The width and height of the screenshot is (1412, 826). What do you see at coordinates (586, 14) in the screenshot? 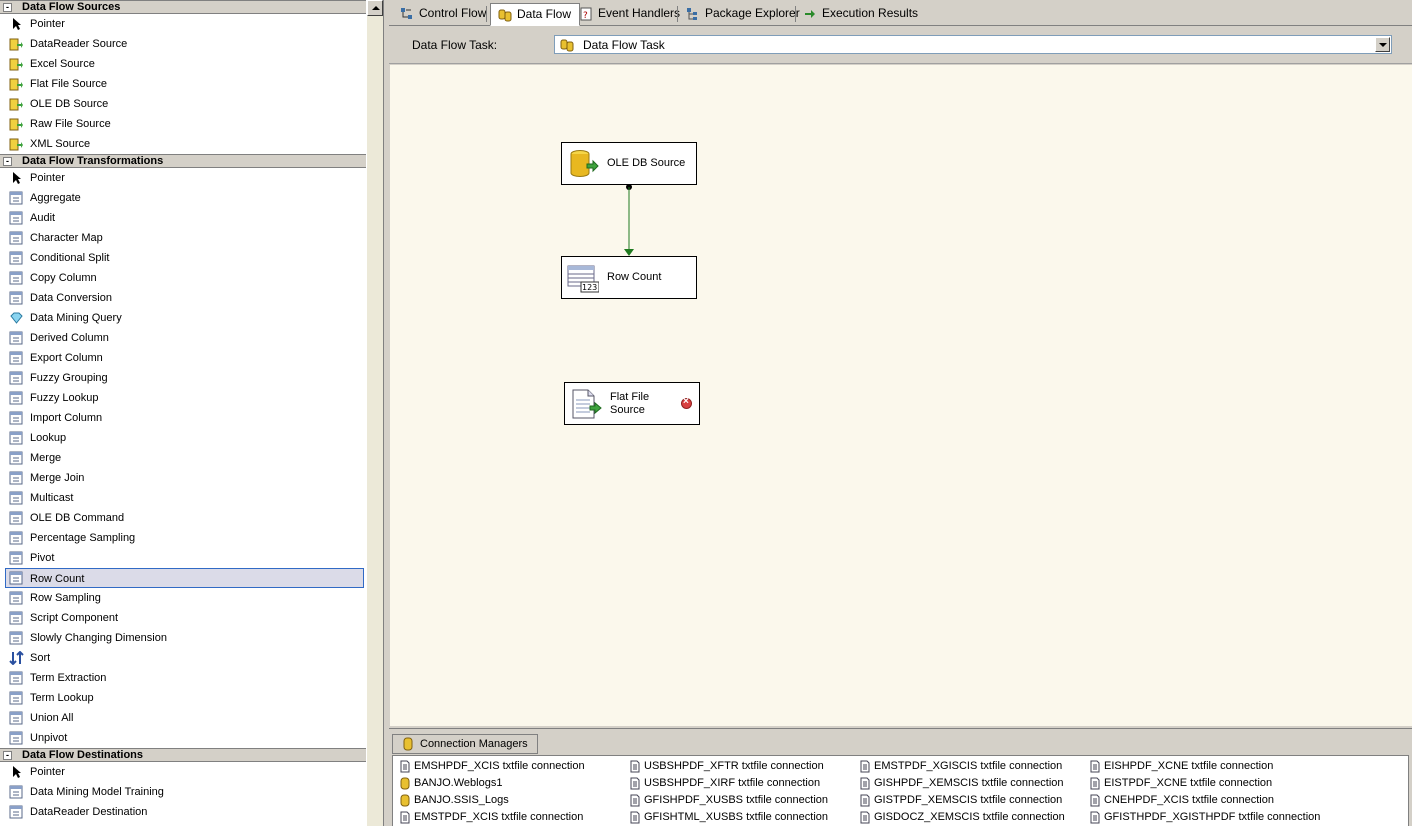
I see `event-handlers-icon: ?` at bounding box center [586, 14].